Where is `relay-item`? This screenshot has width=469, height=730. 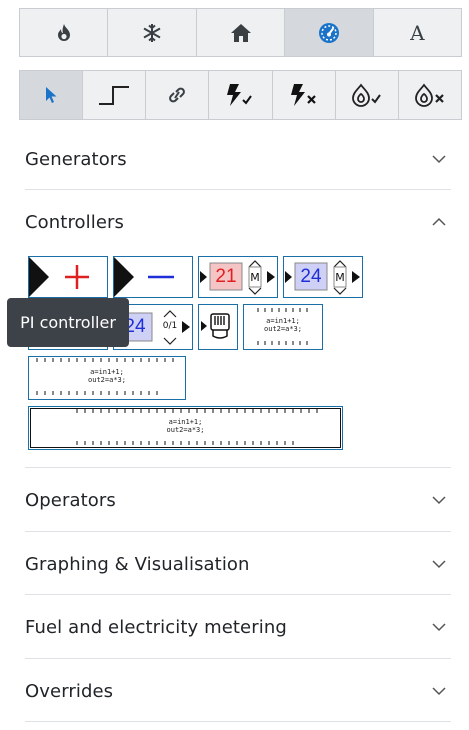 relay-item is located at coordinates (218, 327).